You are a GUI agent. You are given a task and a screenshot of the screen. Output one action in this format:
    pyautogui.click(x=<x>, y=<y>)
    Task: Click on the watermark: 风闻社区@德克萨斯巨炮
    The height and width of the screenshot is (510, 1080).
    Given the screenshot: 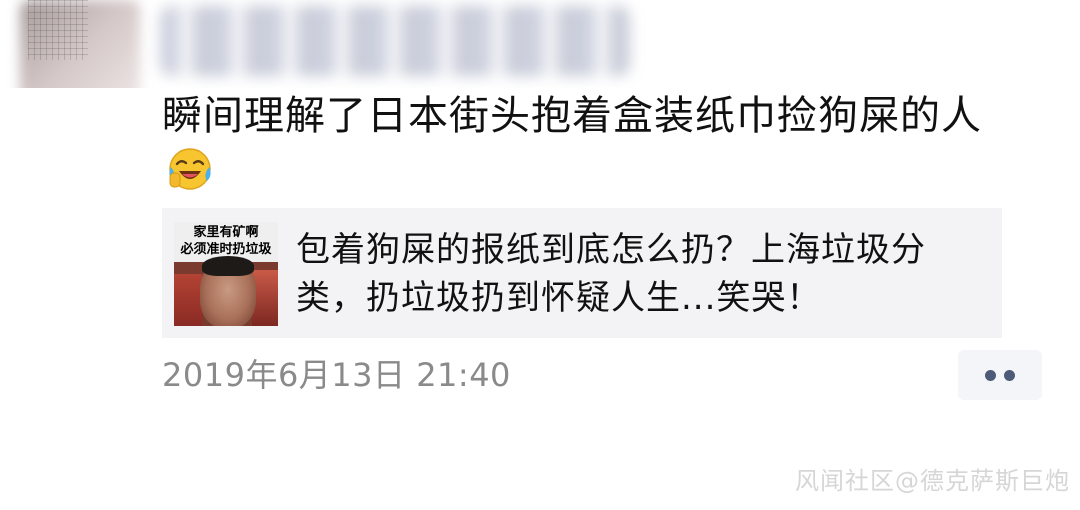 What is the action you would take?
    pyautogui.click(x=932, y=481)
    